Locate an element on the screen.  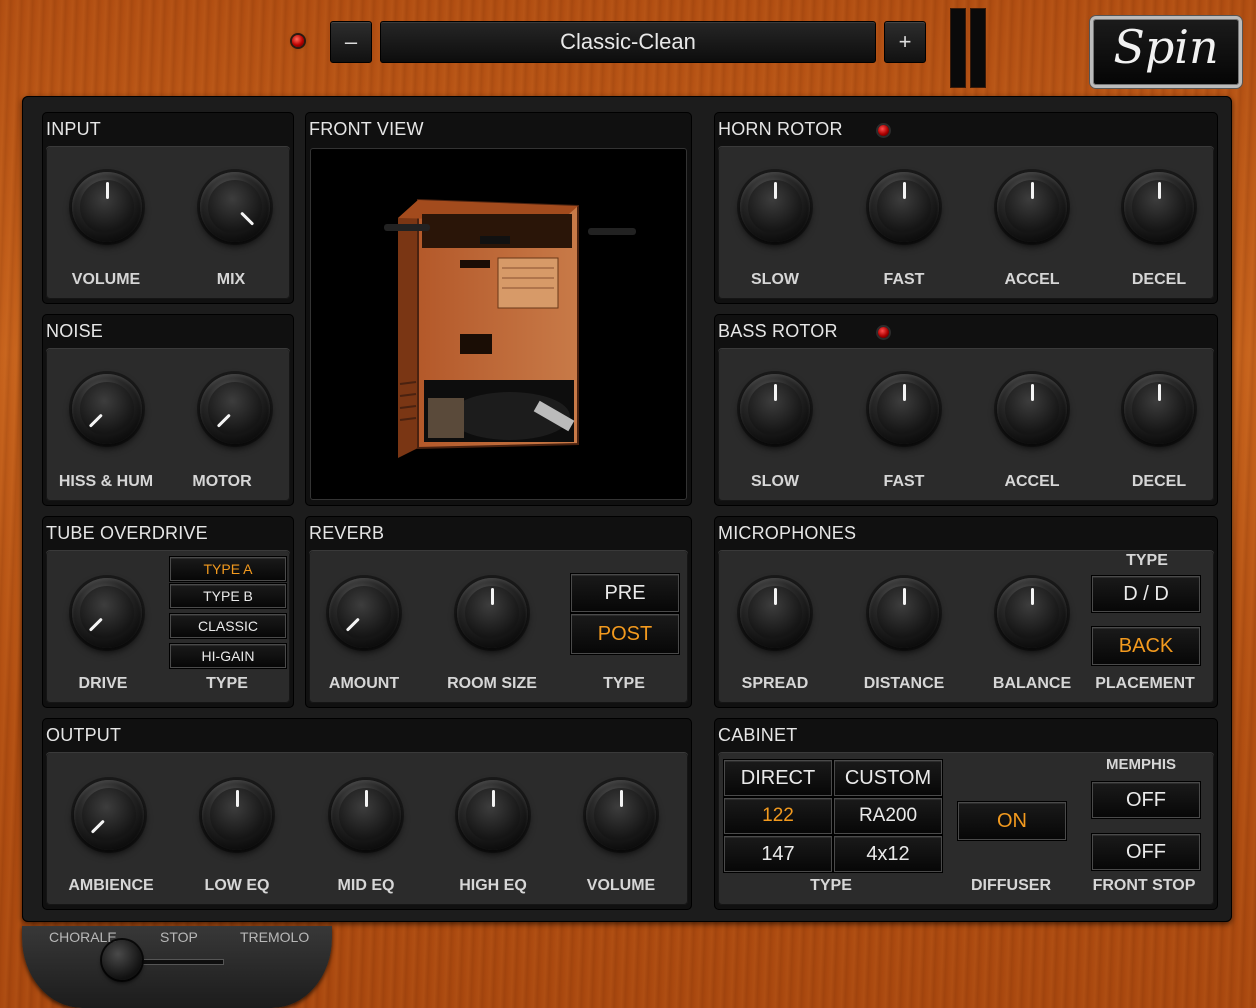
preset-name-display: Classic-Clean is located at coordinates (628, 42).